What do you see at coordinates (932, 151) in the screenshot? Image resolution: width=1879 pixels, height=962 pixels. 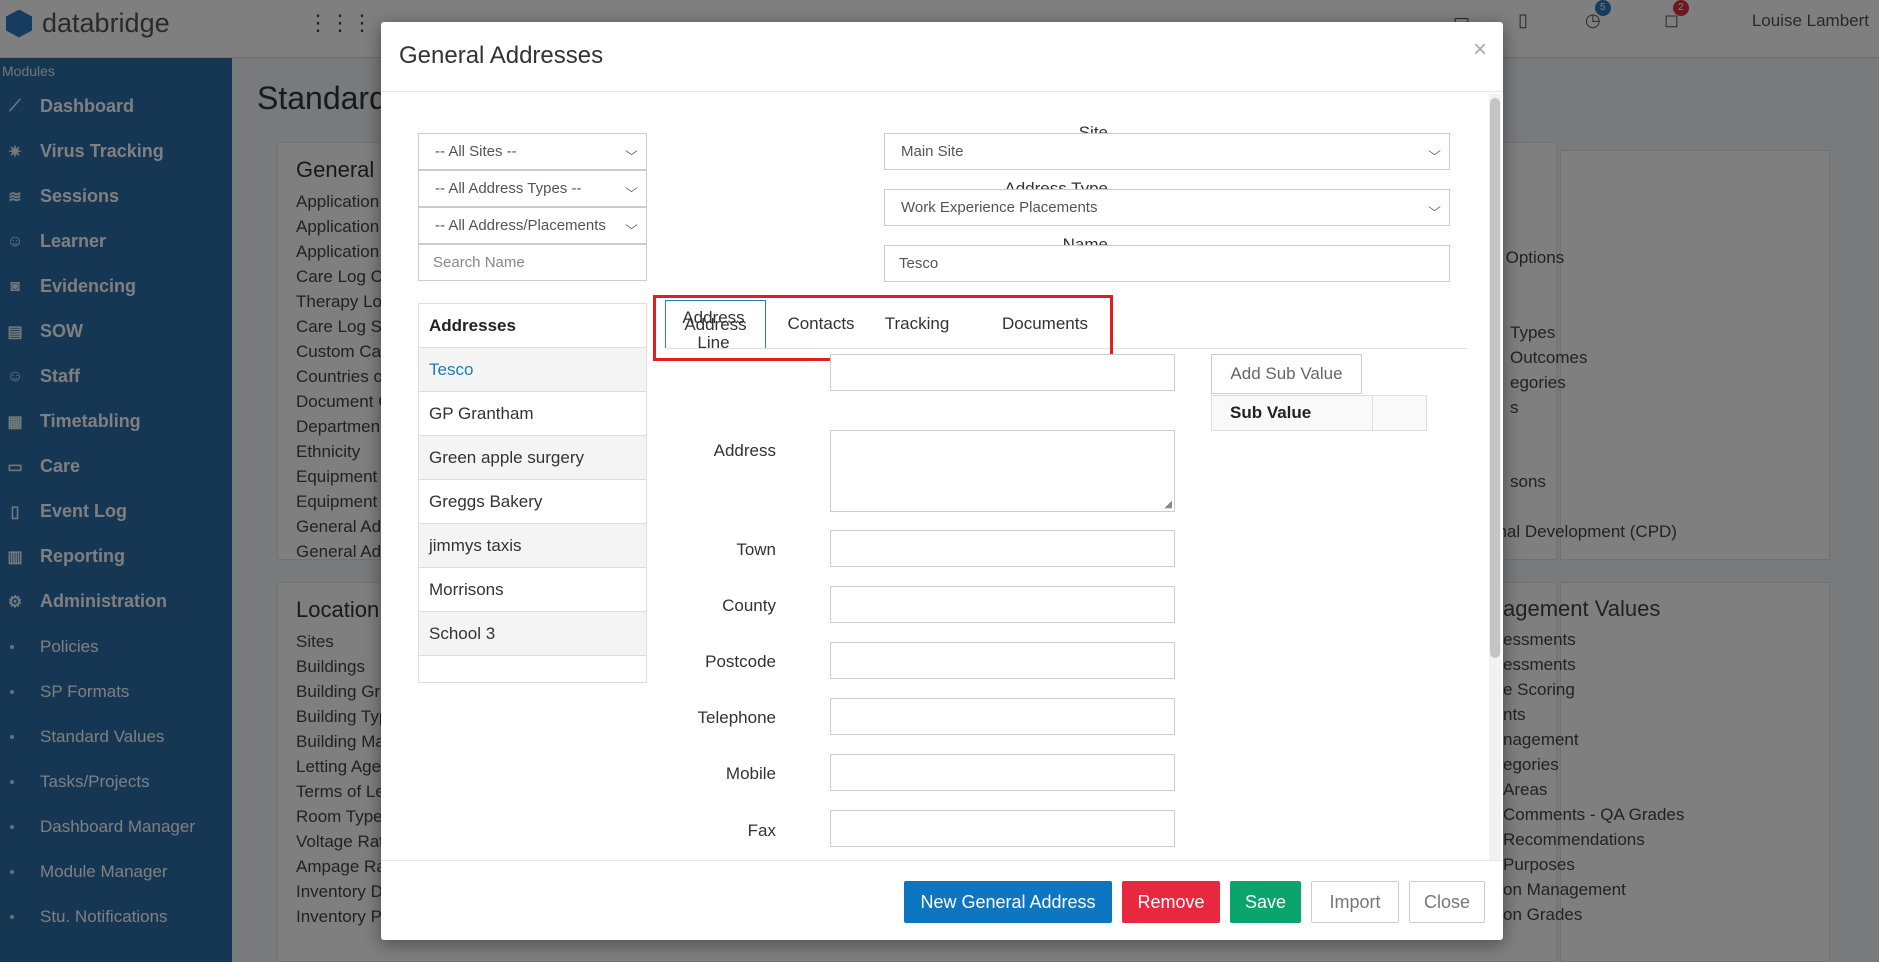 I see `site-select-value: Main Site` at bounding box center [932, 151].